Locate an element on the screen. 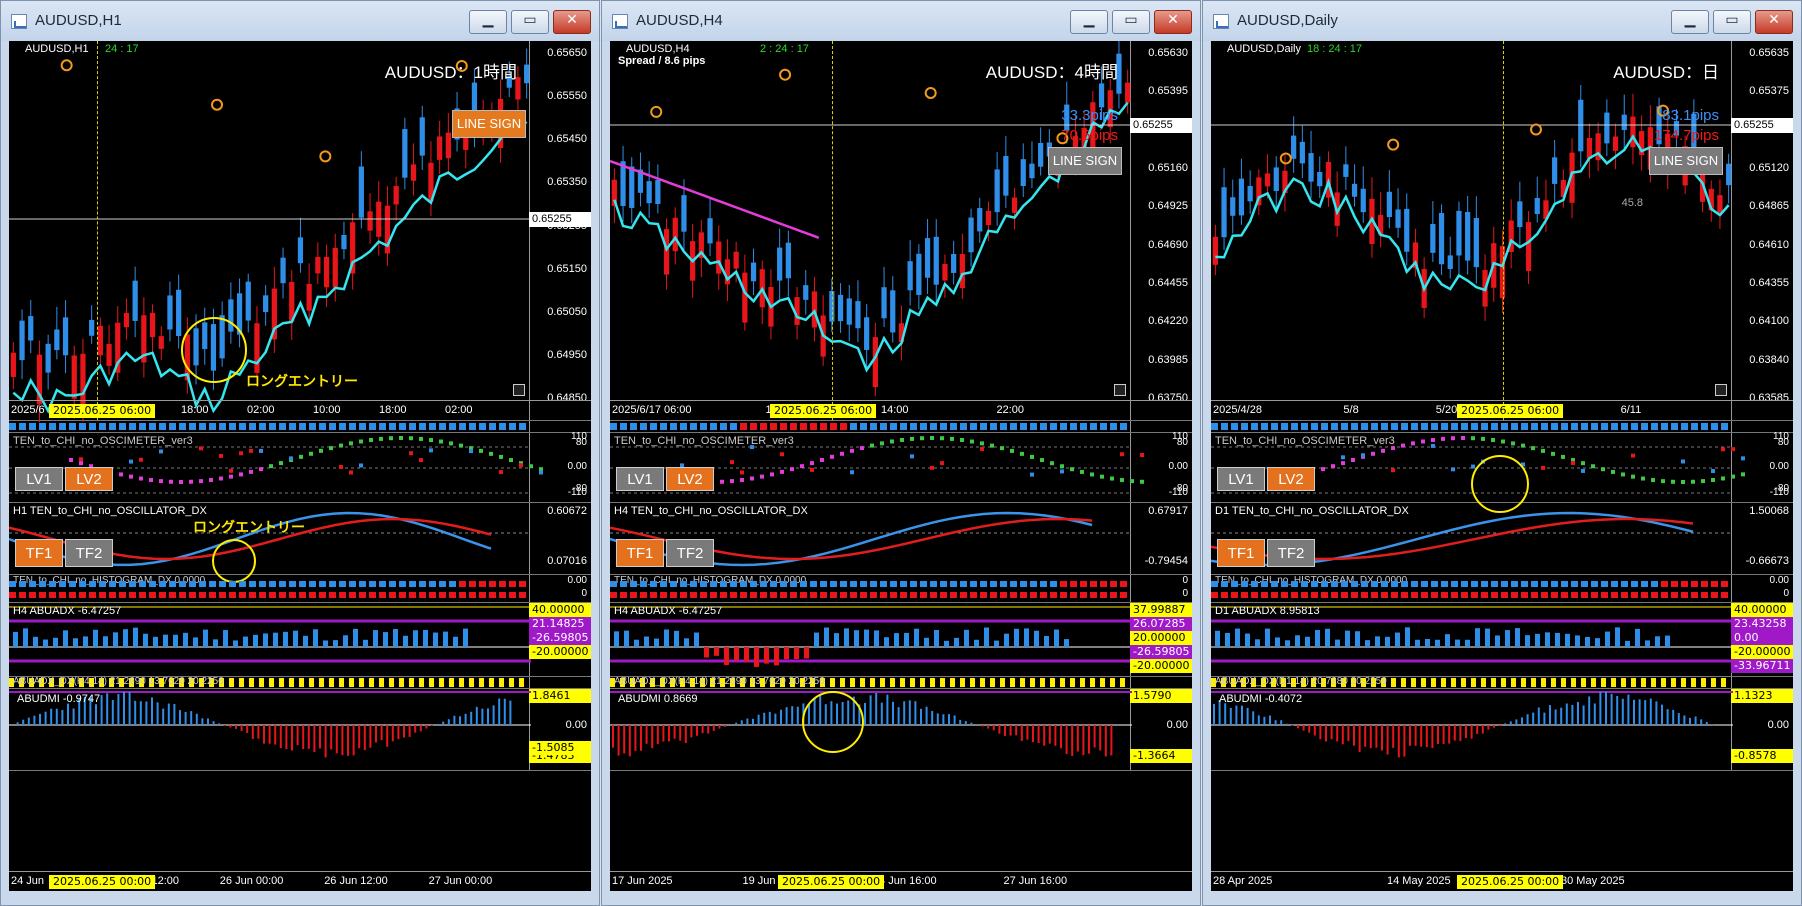 The height and width of the screenshot is (906, 1802). signal-marker is located at coordinates (1536, 129).